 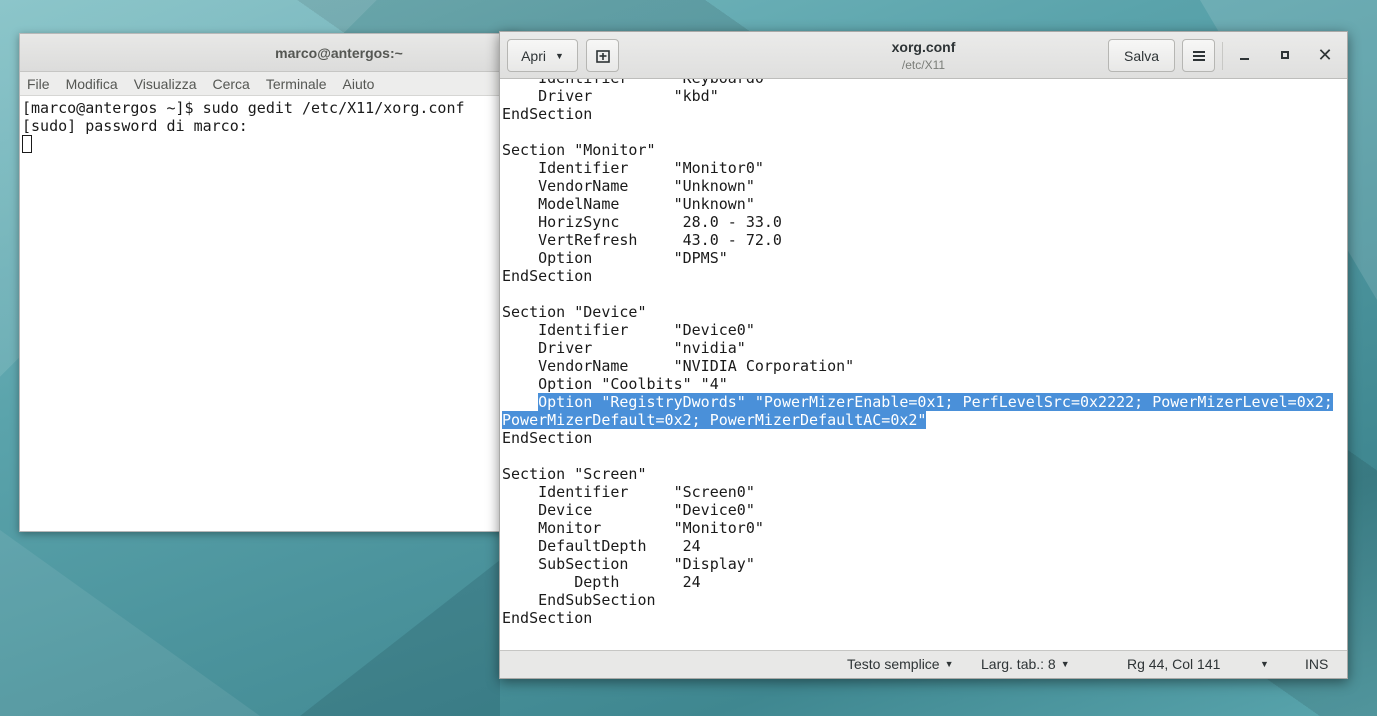 I want to click on language-selector: Testo semplice ▼, so click(x=900, y=664).